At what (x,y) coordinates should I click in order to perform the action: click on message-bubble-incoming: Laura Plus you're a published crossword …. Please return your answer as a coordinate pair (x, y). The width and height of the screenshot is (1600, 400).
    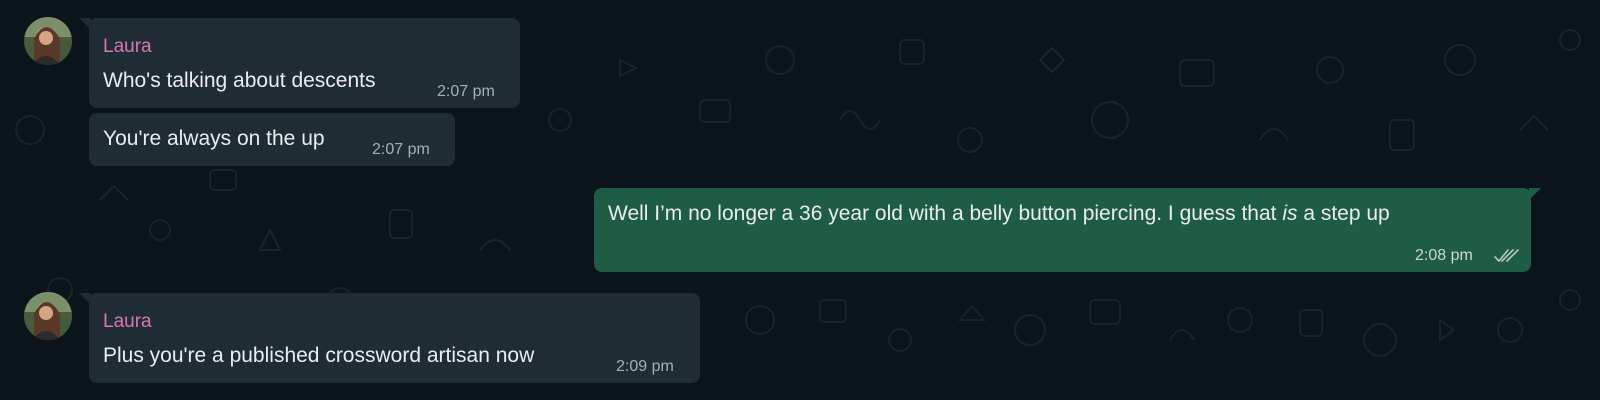
    Looking at the image, I should click on (389, 338).